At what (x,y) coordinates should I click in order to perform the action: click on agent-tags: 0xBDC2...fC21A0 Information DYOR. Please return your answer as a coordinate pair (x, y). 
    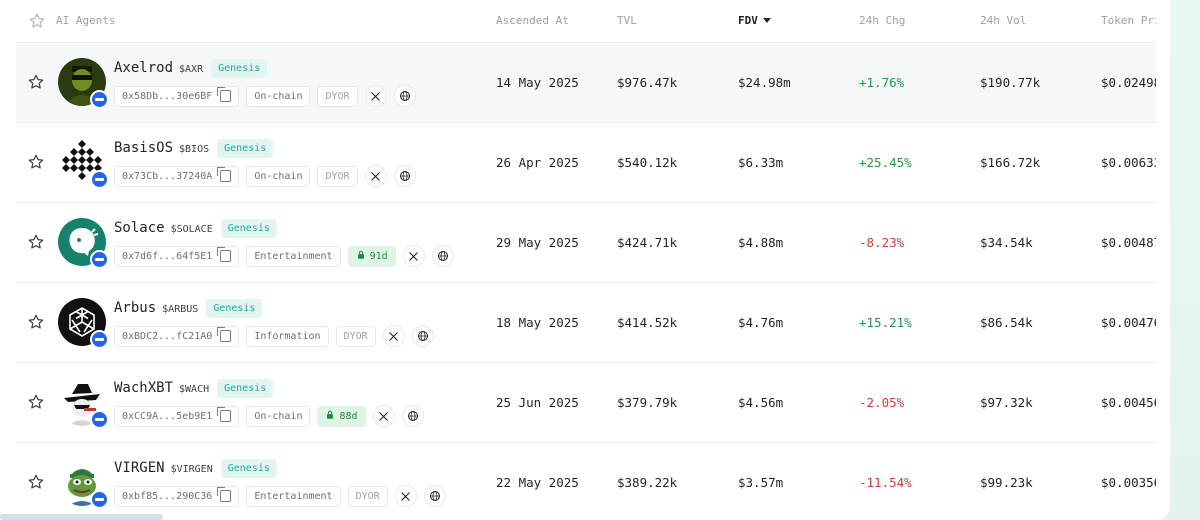
    Looking at the image, I should click on (274, 336).